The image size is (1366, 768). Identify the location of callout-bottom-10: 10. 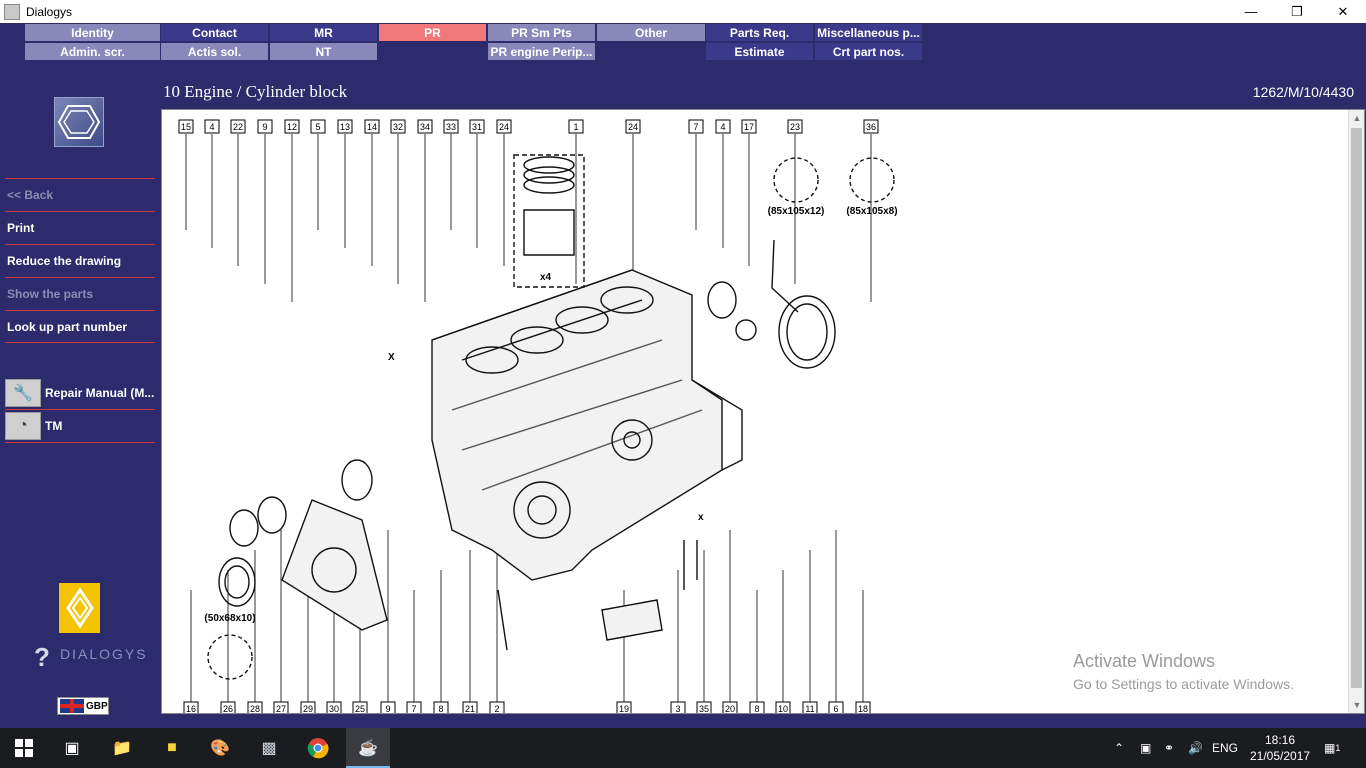
(783, 707).